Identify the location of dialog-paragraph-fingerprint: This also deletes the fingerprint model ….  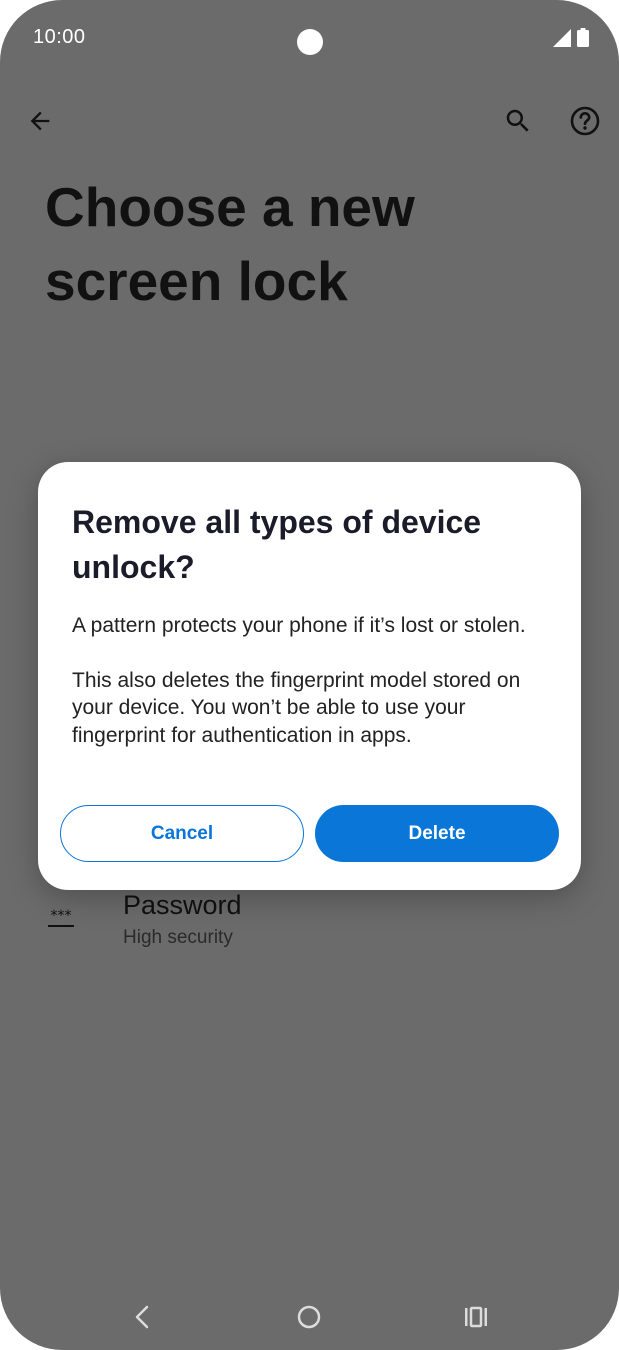
(296, 707).